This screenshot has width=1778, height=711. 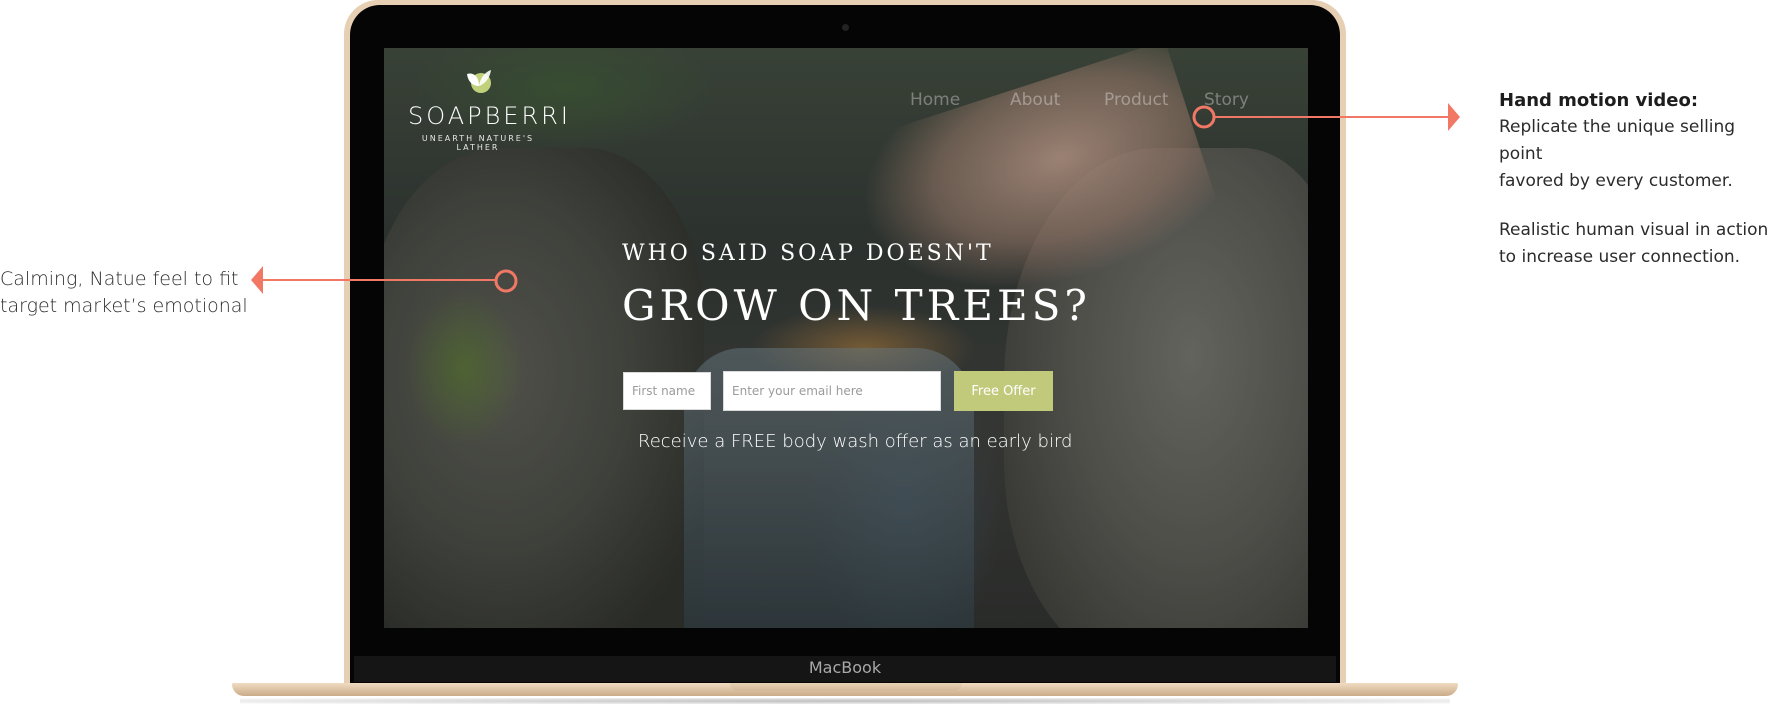 I want to click on hero-eyebrow: WHO SAID SOAP DOESN'T, so click(x=808, y=253).